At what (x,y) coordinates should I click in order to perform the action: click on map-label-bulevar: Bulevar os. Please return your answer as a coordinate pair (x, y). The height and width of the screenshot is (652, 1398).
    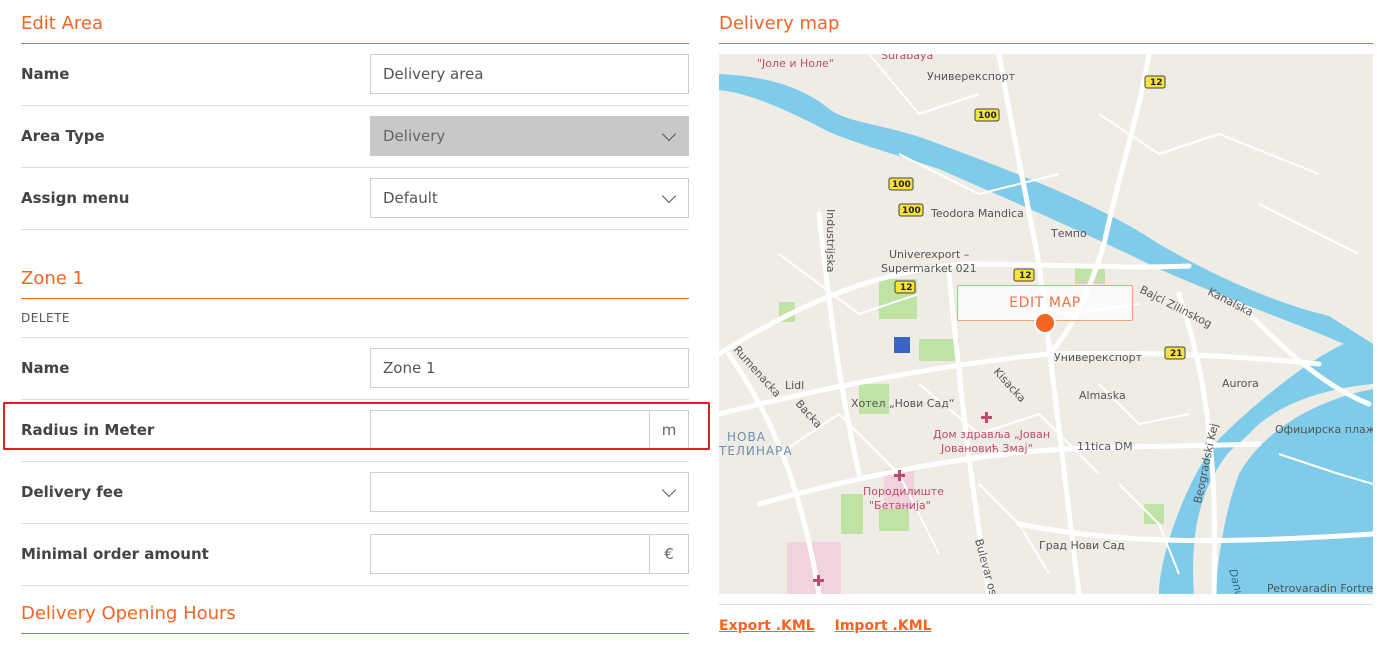
    Looking at the image, I should click on (986, 565).